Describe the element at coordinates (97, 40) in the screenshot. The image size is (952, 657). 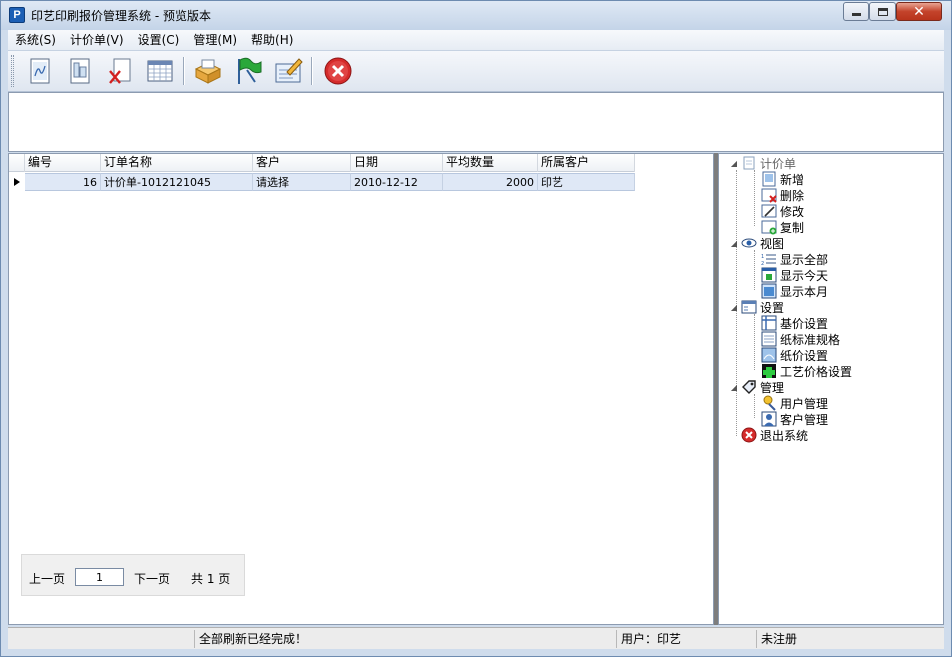
I see `menu-quote: 计价单(V)` at that location.